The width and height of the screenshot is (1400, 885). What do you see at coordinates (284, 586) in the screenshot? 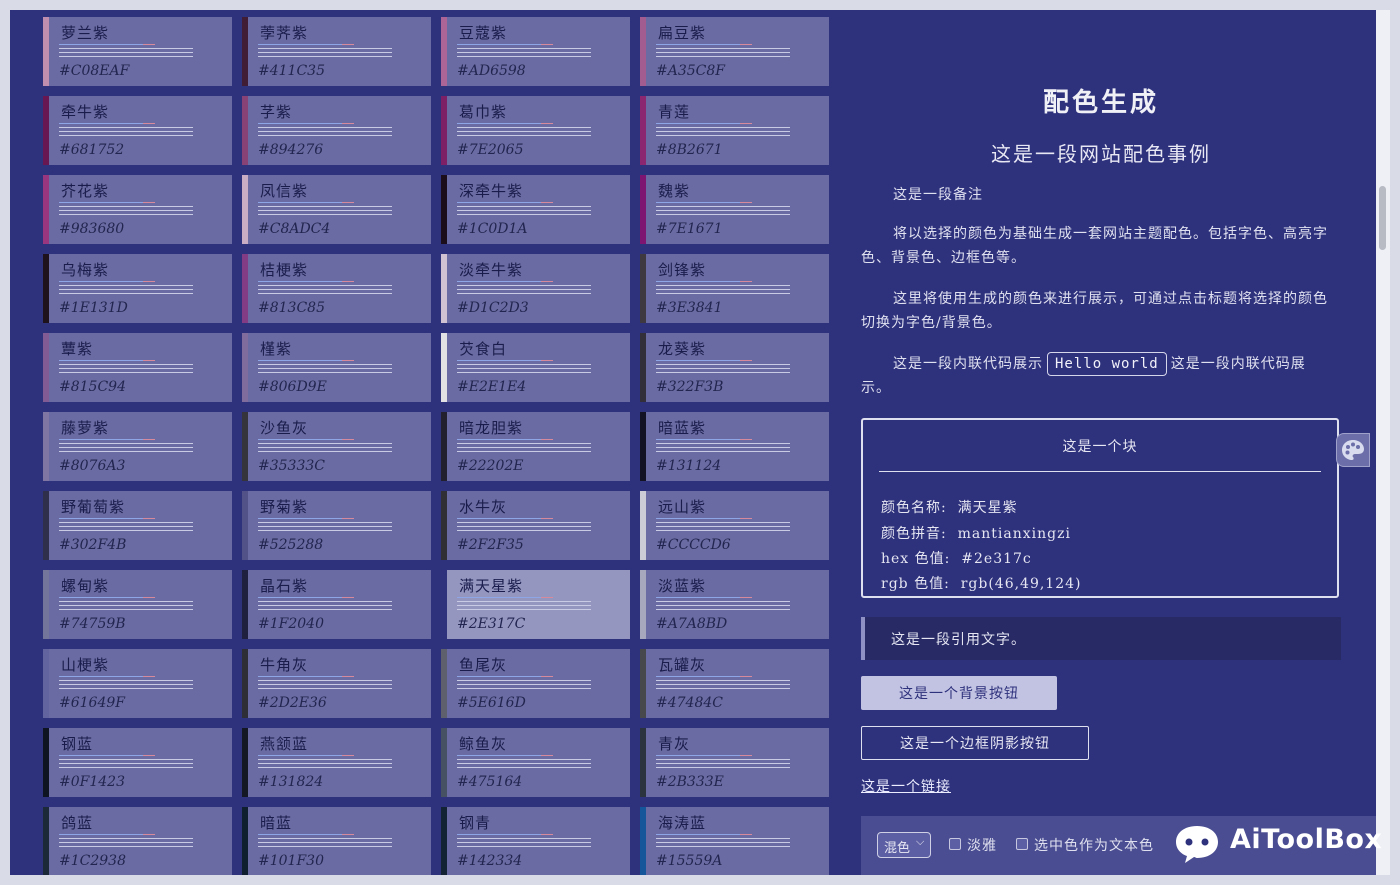
I see `color-card-name: 晶石紫` at bounding box center [284, 586].